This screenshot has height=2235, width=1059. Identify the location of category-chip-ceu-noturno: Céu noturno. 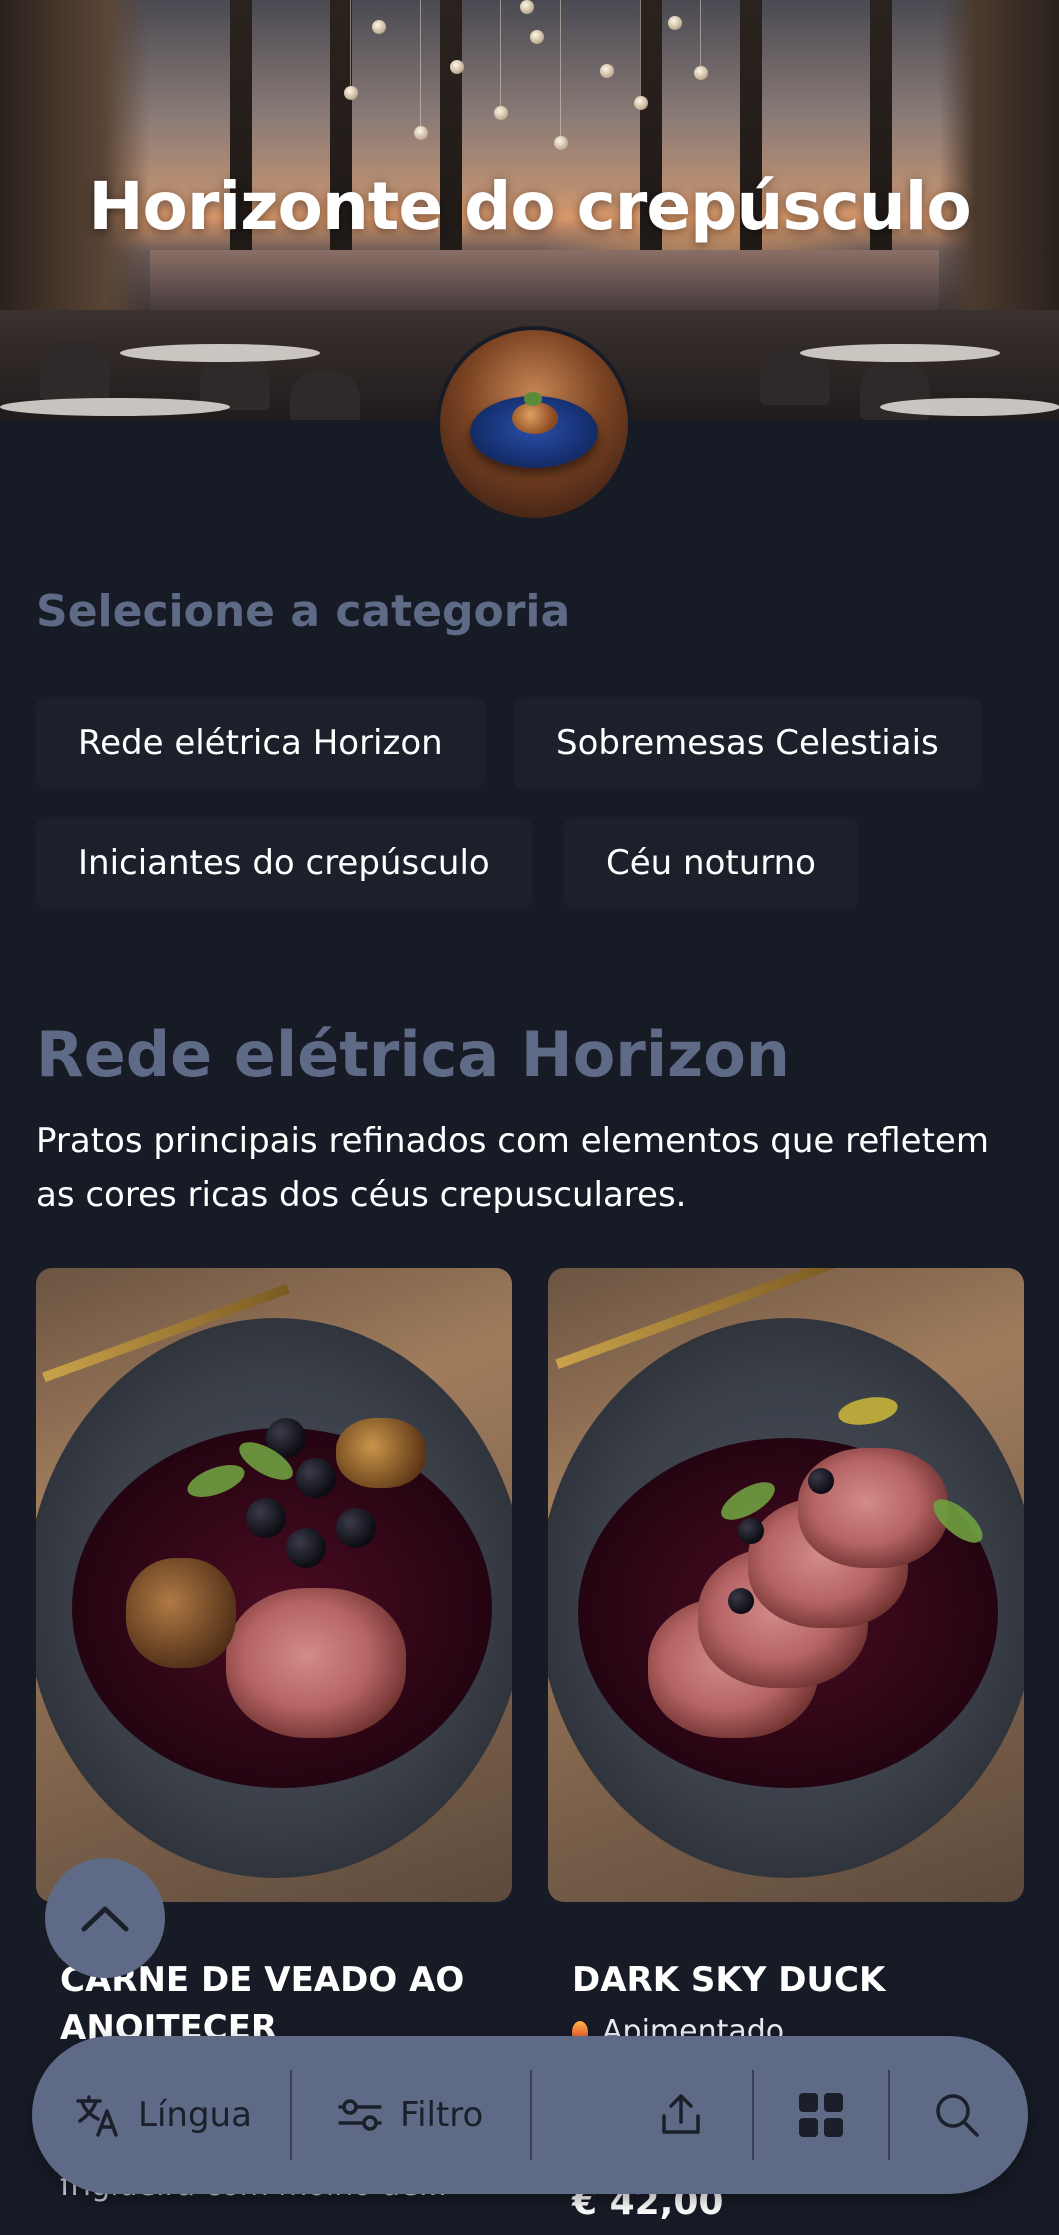
(711, 863).